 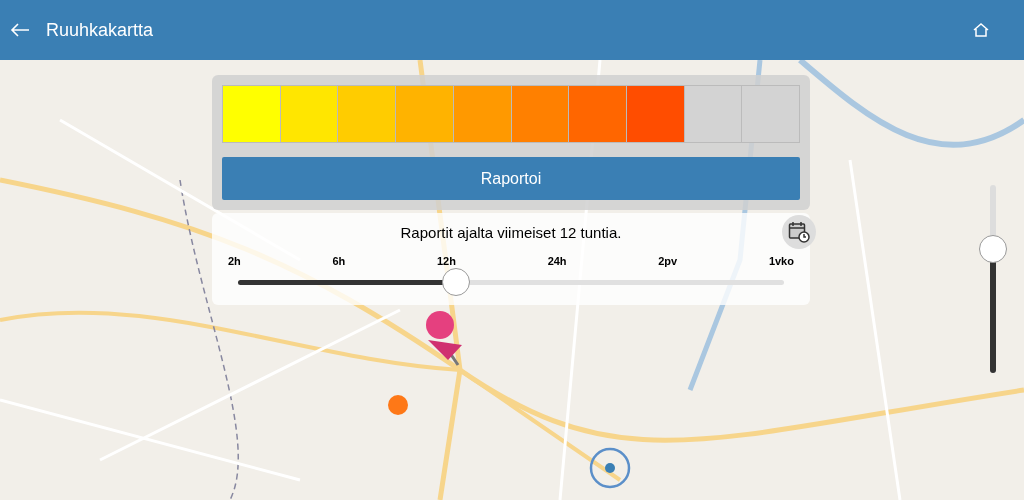 I want to click on tick-label: 2h, so click(x=234, y=261).